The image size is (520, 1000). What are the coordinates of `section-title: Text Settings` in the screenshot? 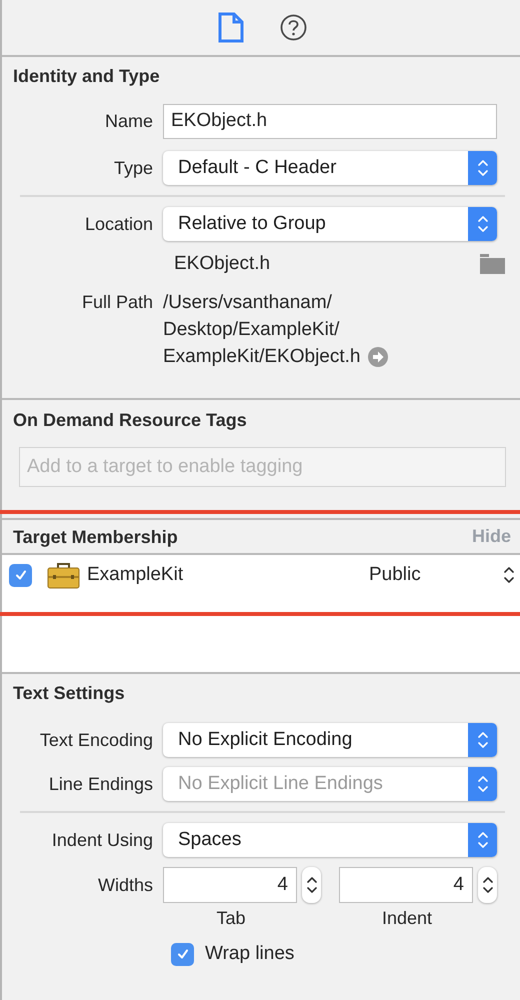 It's located at (69, 693).